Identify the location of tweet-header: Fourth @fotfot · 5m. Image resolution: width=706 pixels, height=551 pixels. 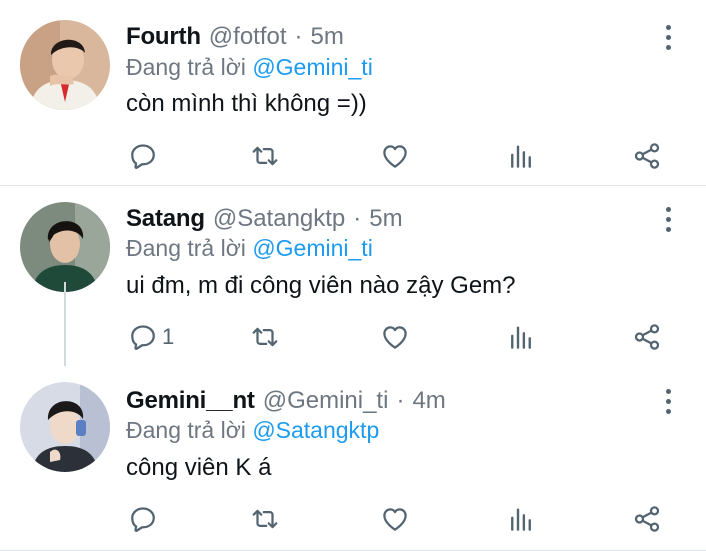
(235, 37).